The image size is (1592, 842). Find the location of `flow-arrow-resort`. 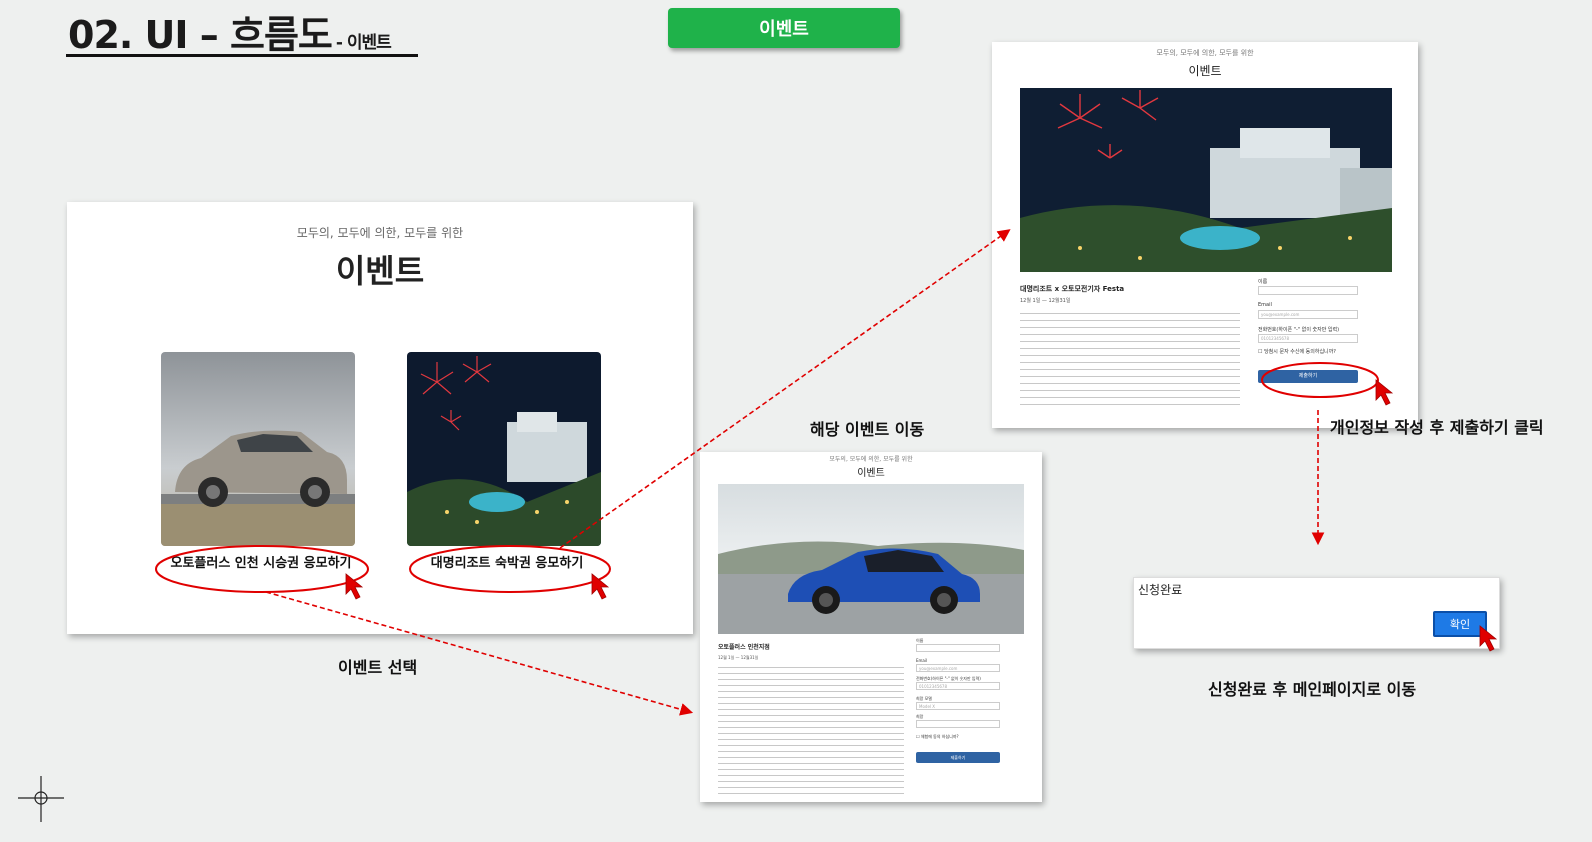

flow-arrow-resort is located at coordinates (785, 389).